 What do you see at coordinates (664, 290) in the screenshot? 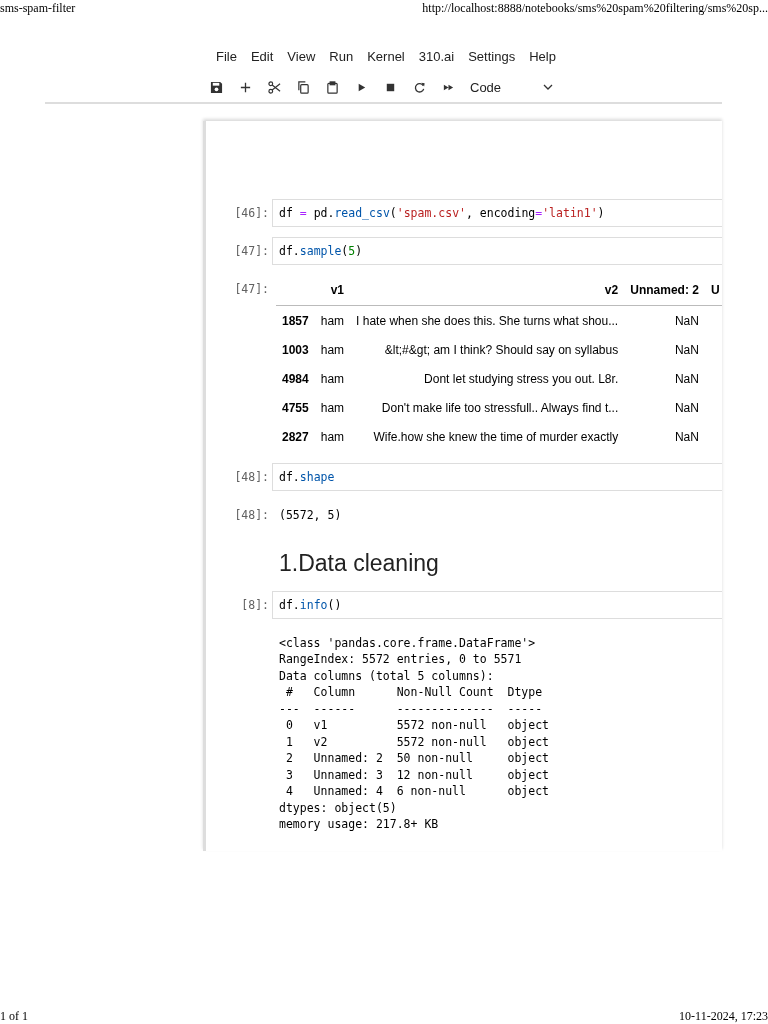
I see `column-header: Unnamed: 2` at bounding box center [664, 290].